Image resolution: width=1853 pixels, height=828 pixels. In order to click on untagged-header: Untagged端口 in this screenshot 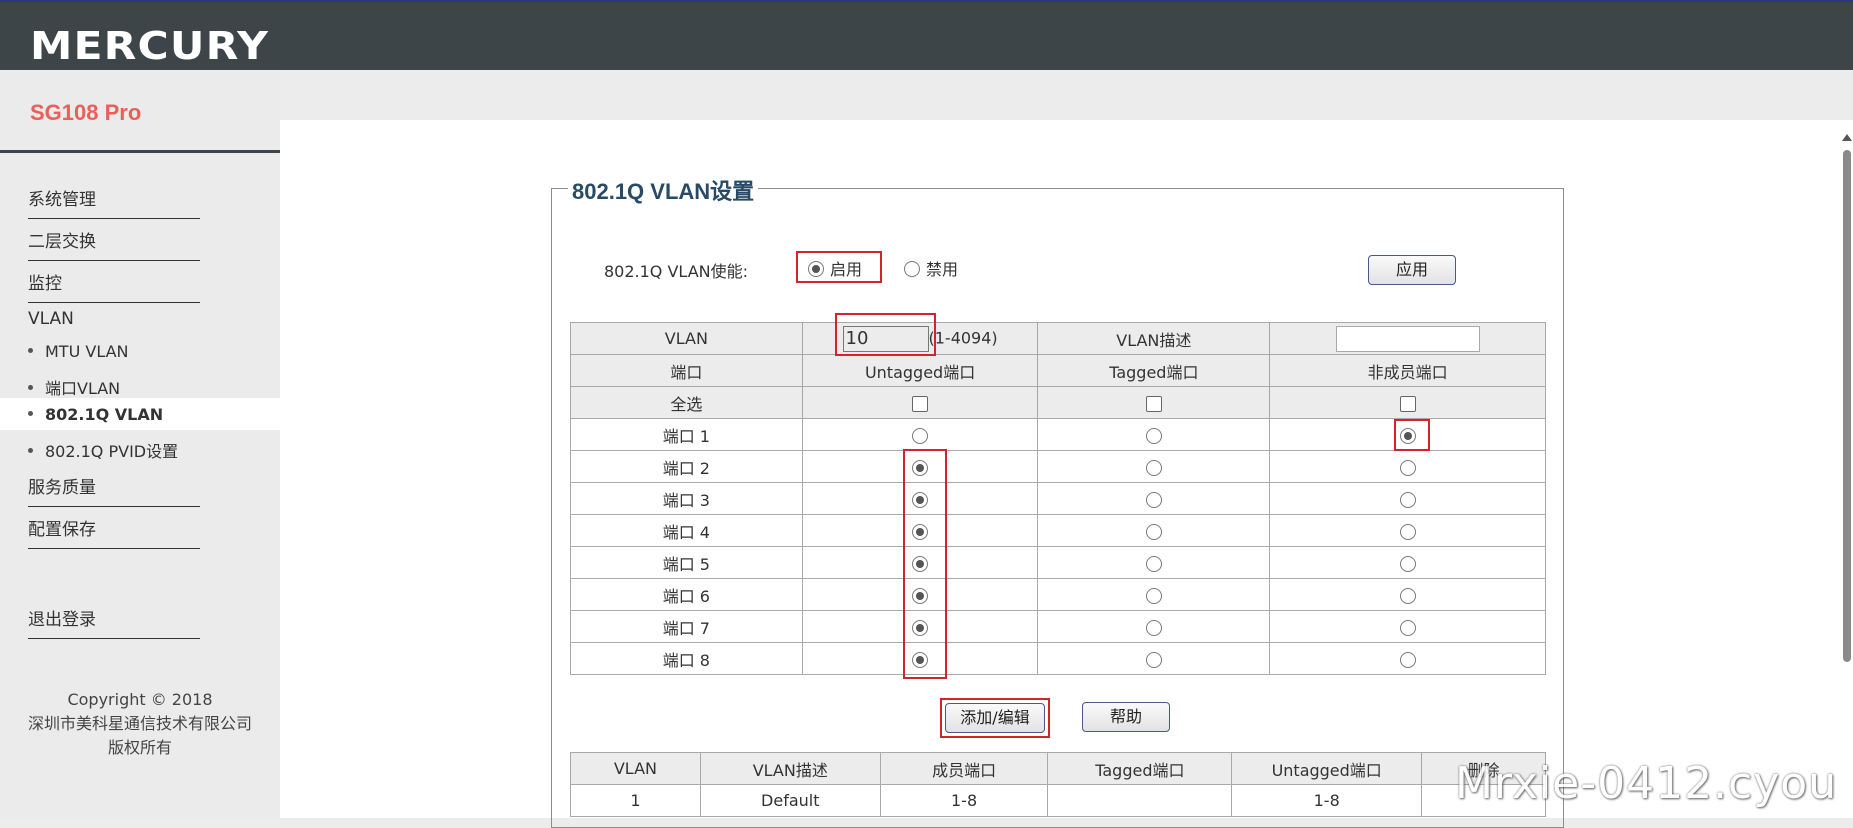, I will do `click(920, 370)`.